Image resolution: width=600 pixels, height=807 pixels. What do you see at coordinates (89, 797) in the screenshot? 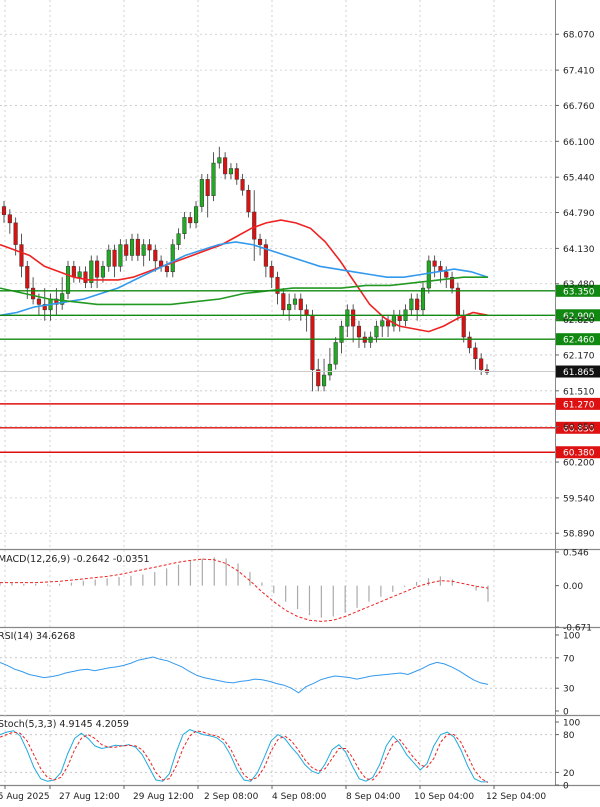
I see `time-axis-tick-label: 27 Aug 12:00` at bounding box center [89, 797].